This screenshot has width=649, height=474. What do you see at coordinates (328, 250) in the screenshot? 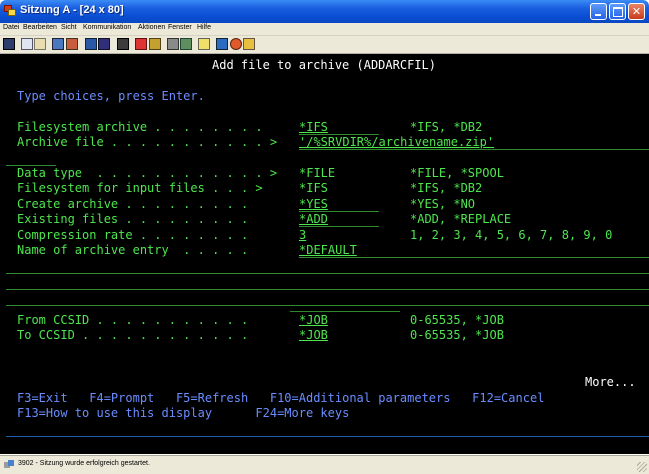
I see `field-value-archive-entry: *DEFAULT` at bounding box center [328, 250].